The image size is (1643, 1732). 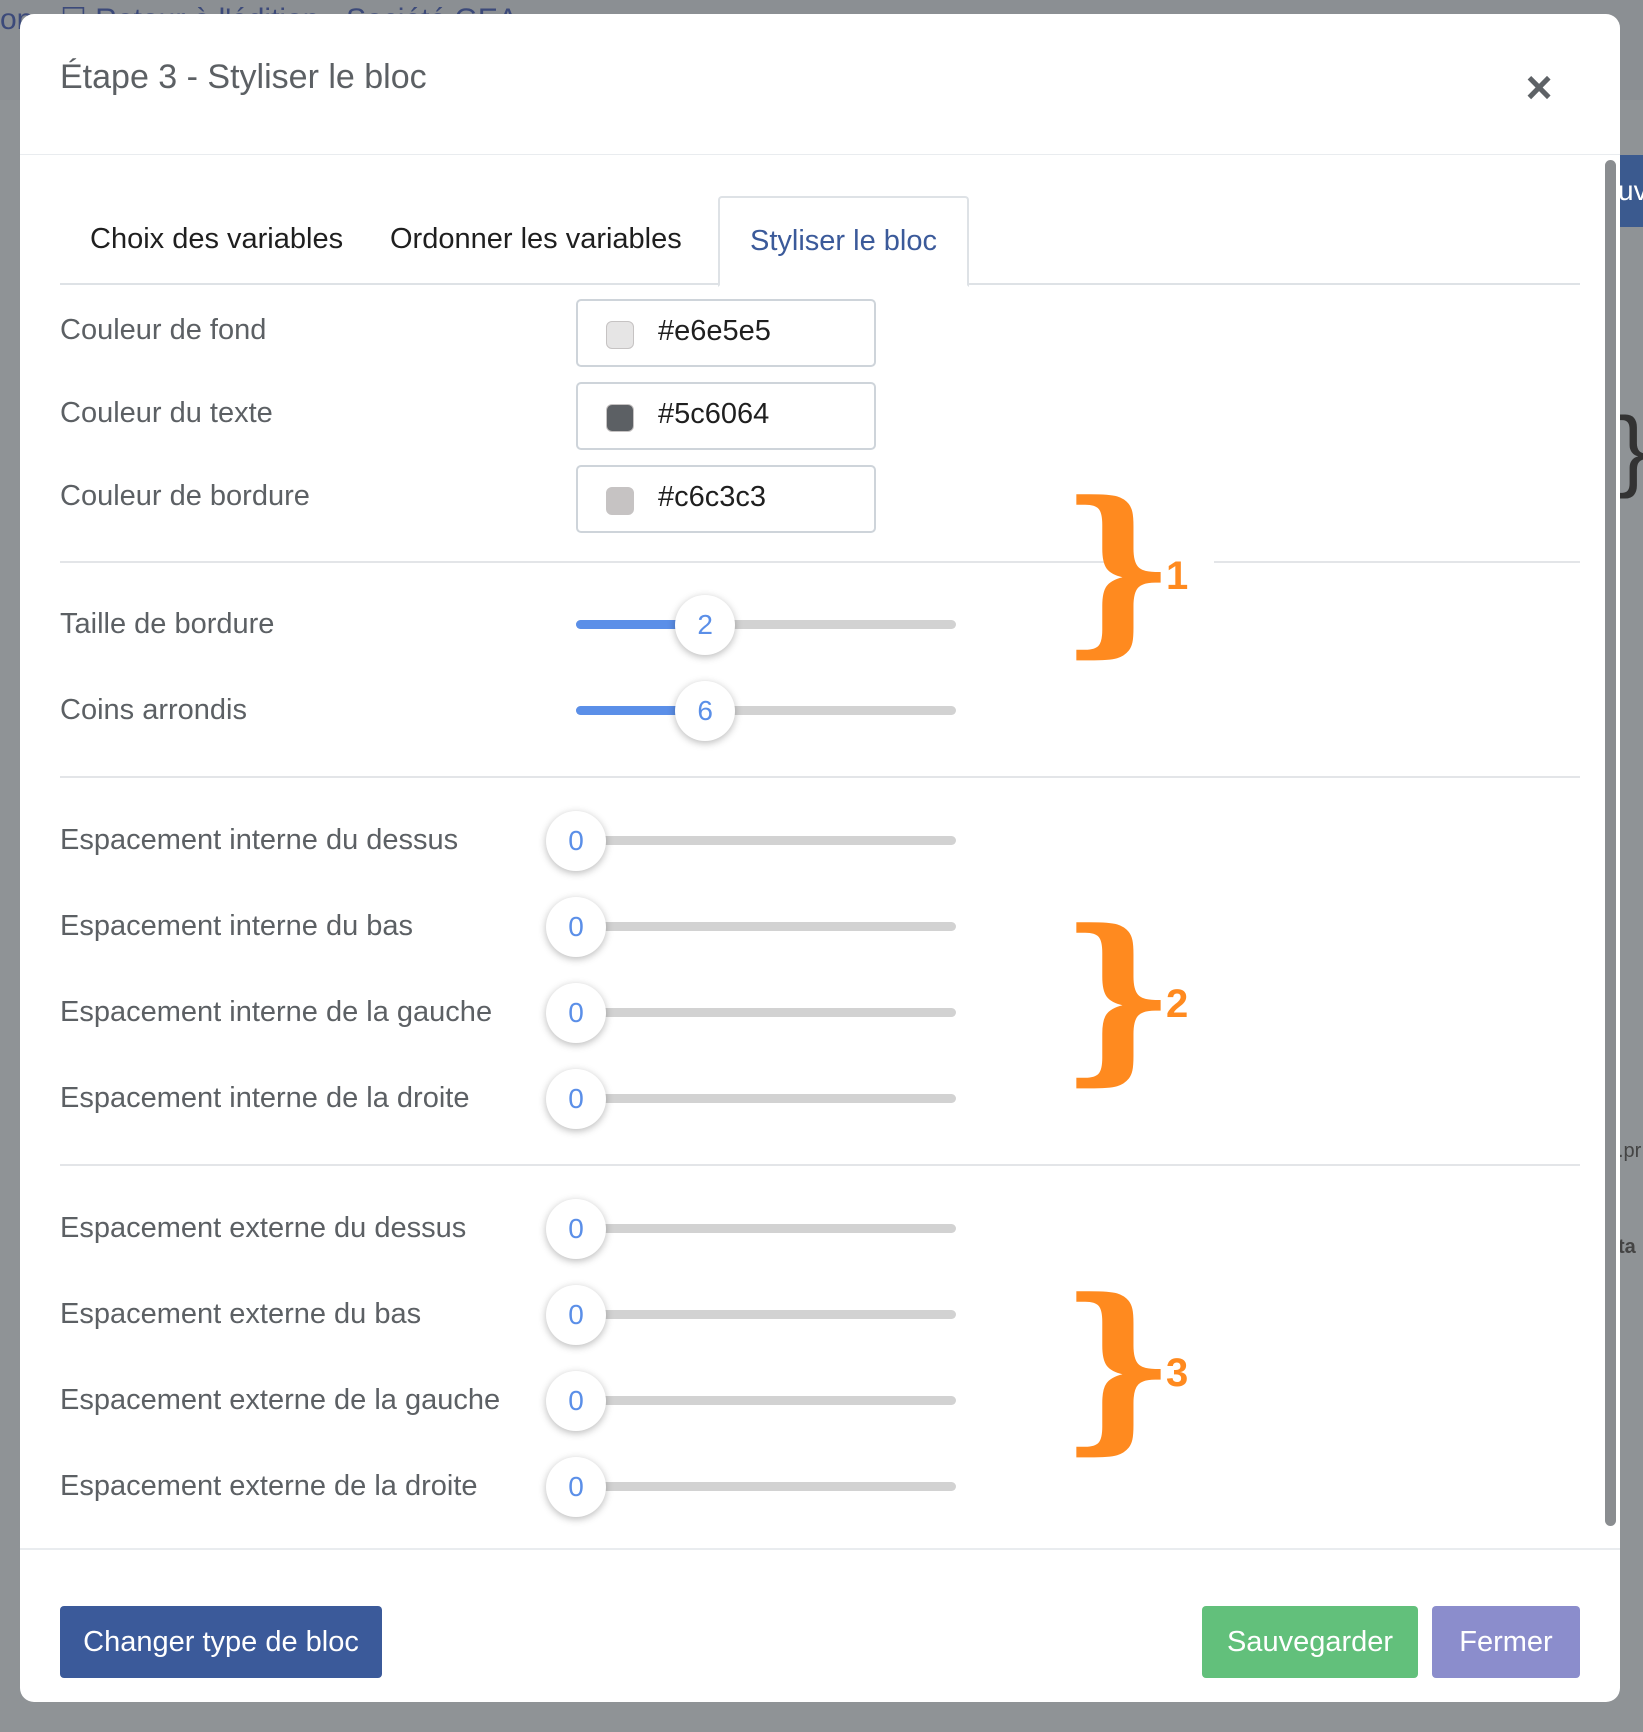 I want to click on tab-ordonner-les-variables: Ordonner les variables, so click(x=536, y=240).